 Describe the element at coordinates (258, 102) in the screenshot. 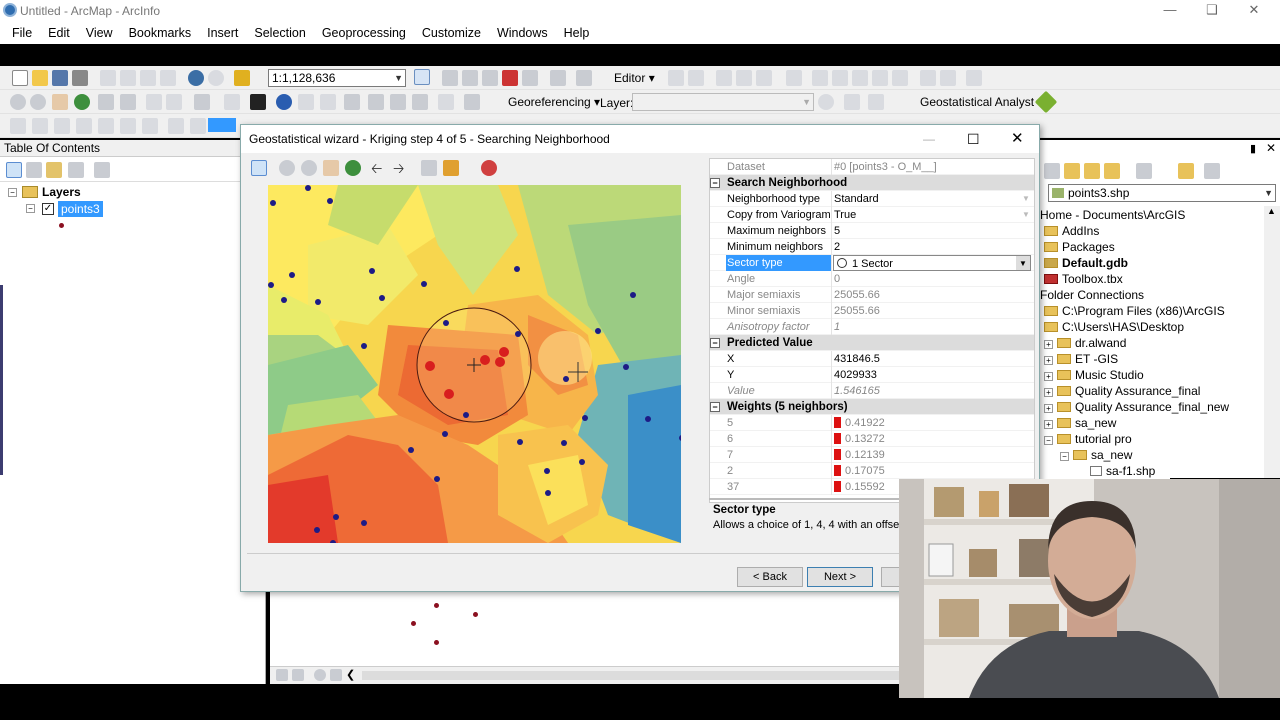

I see `select-elements-icon` at that location.